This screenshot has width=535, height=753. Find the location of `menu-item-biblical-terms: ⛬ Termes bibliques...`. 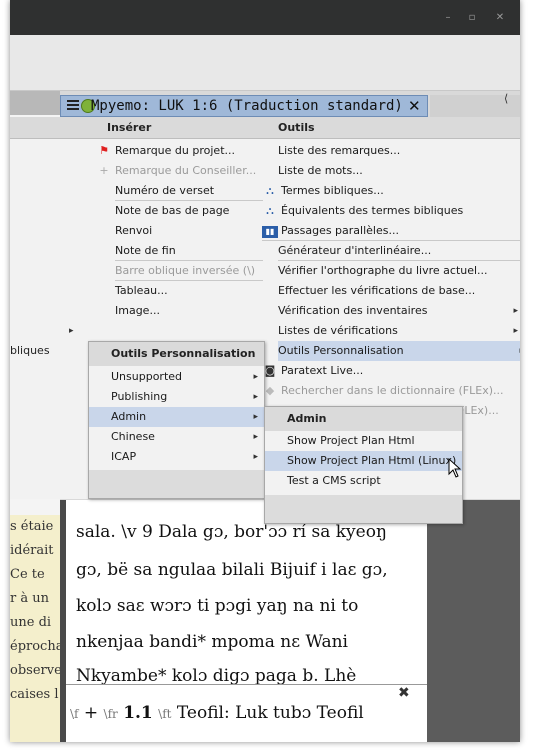

menu-item-biblical-terms: ⛬ Termes bibliques... is located at coordinates (391, 191).